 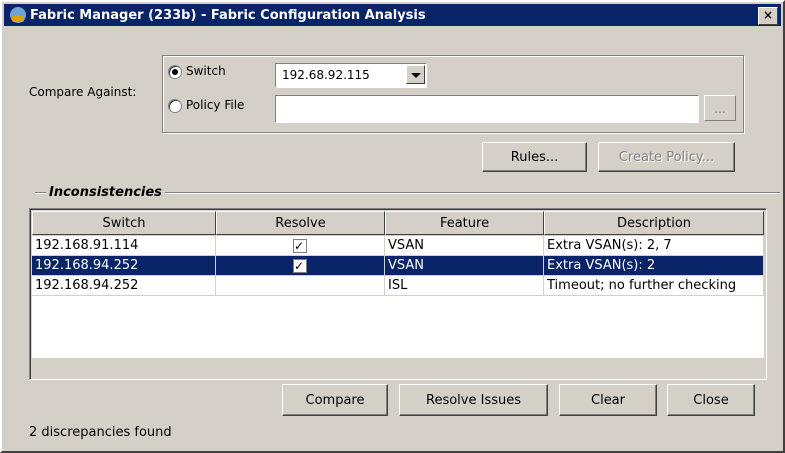 What do you see at coordinates (487, 109) in the screenshot?
I see `policy-file-input` at bounding box center [487, 109].